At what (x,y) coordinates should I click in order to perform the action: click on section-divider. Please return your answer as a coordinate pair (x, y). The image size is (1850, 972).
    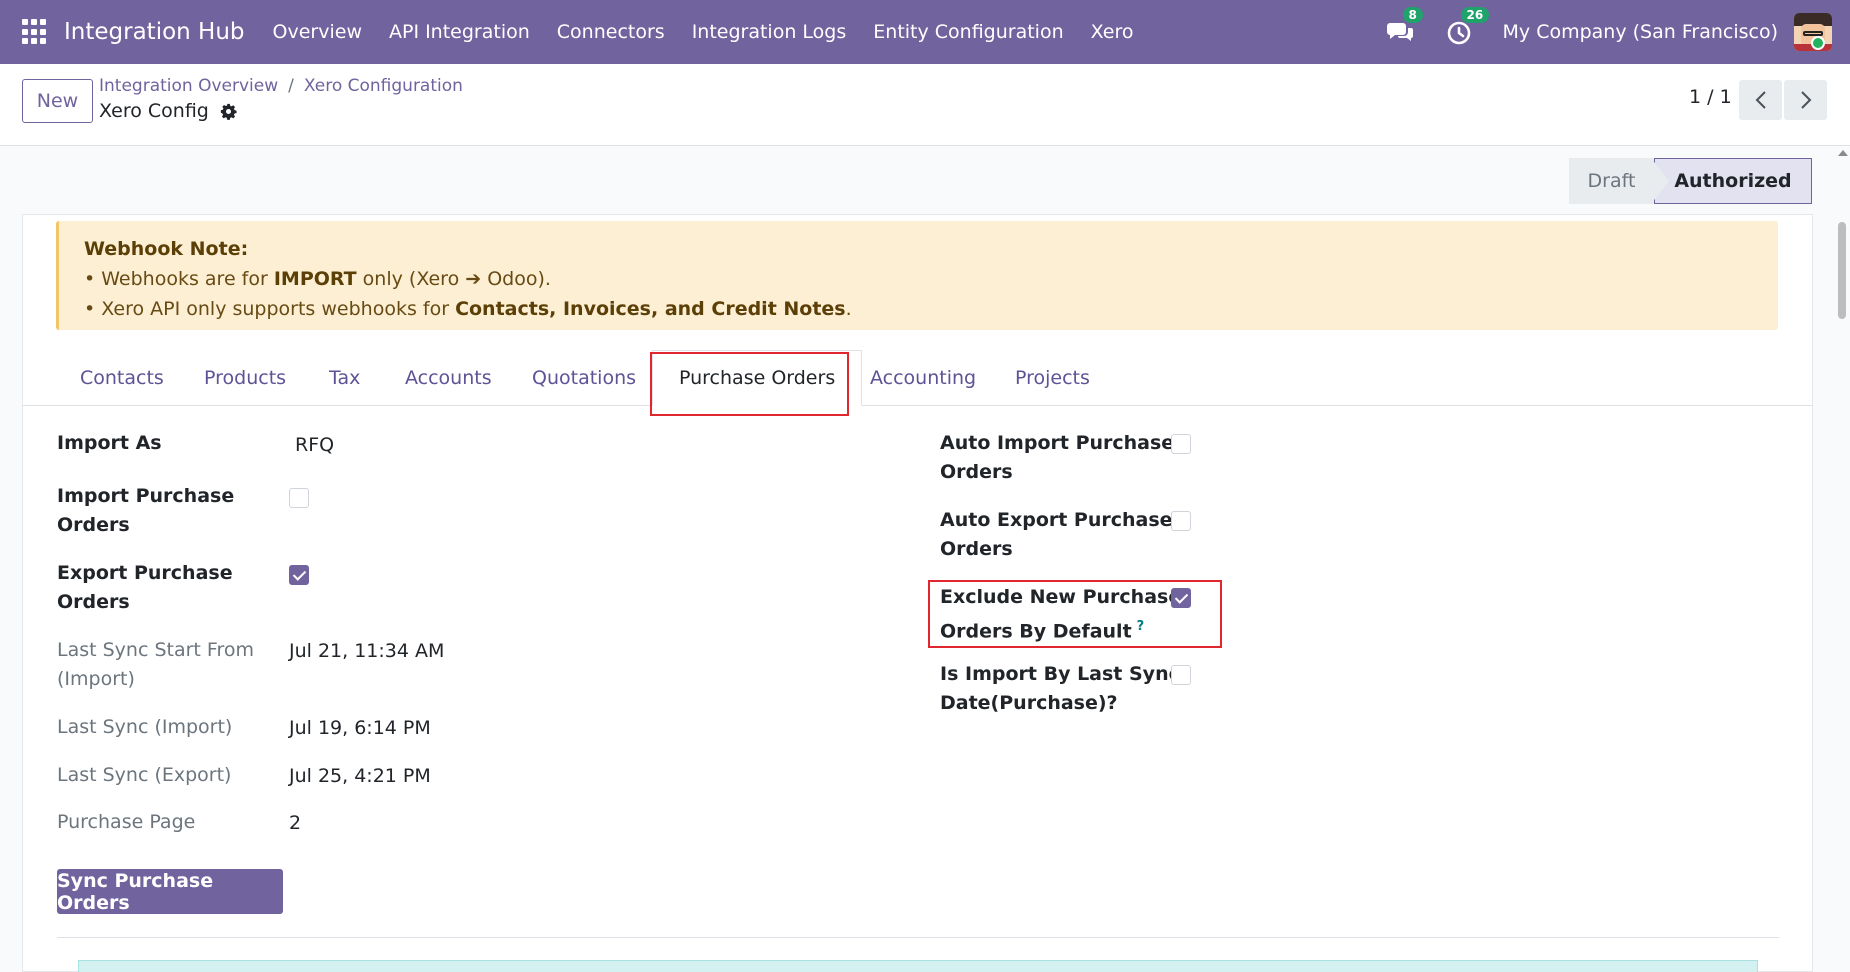
    Looking at the image, I should click on (918, 937).